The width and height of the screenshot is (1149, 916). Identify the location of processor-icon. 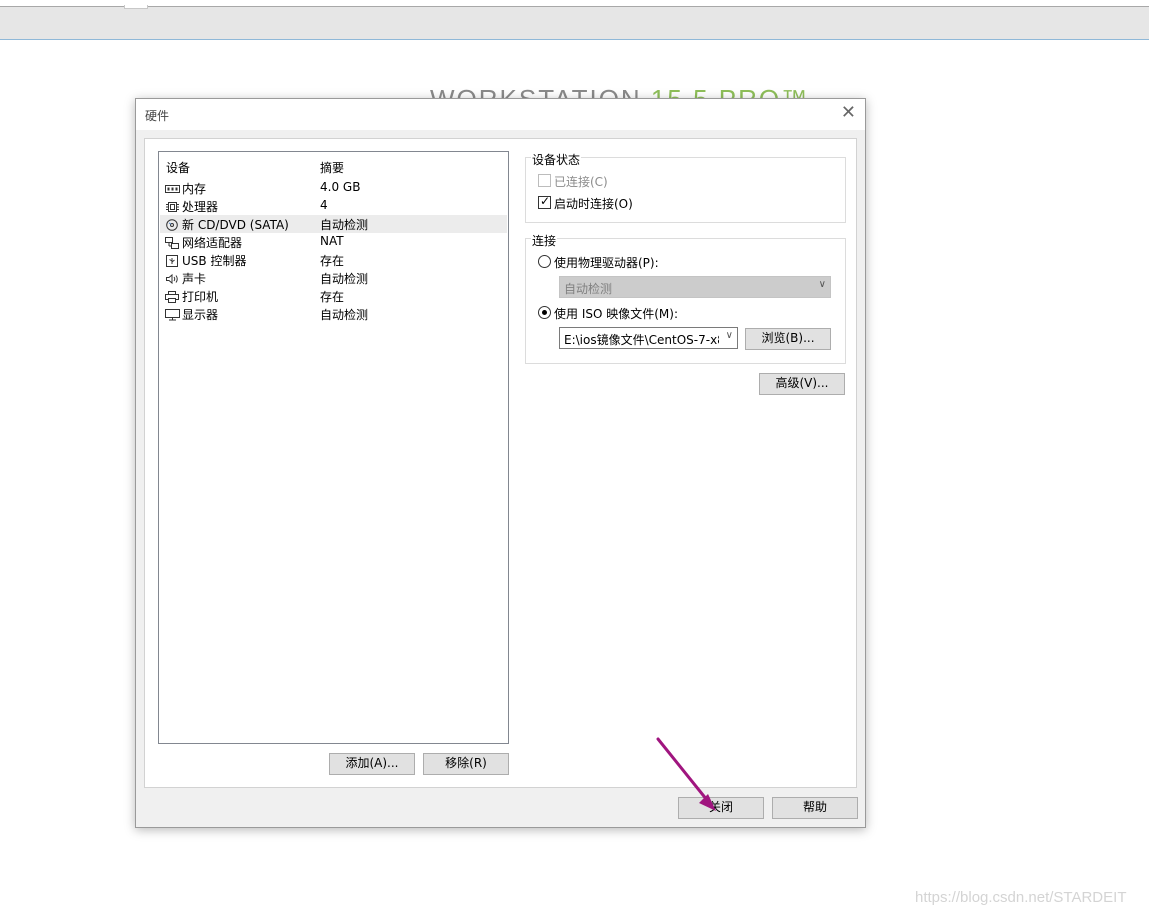
(172, 207).